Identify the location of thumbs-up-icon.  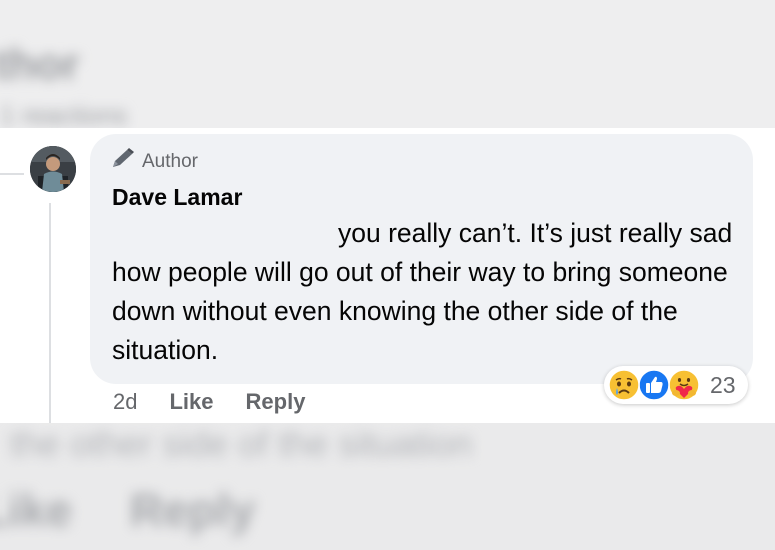
(654, 385).